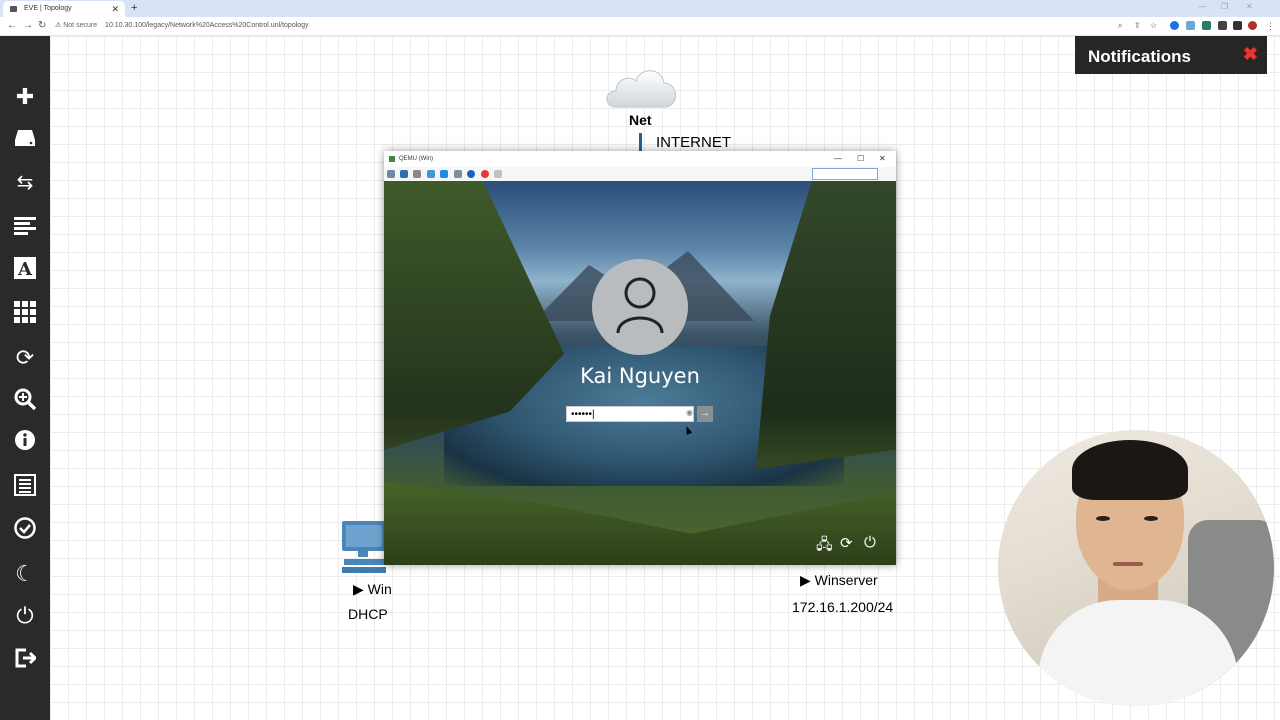 The width and height of the screenshot is (1280, 720). I want to click on win-node-subtitle: DHCP, so click(368, 614).